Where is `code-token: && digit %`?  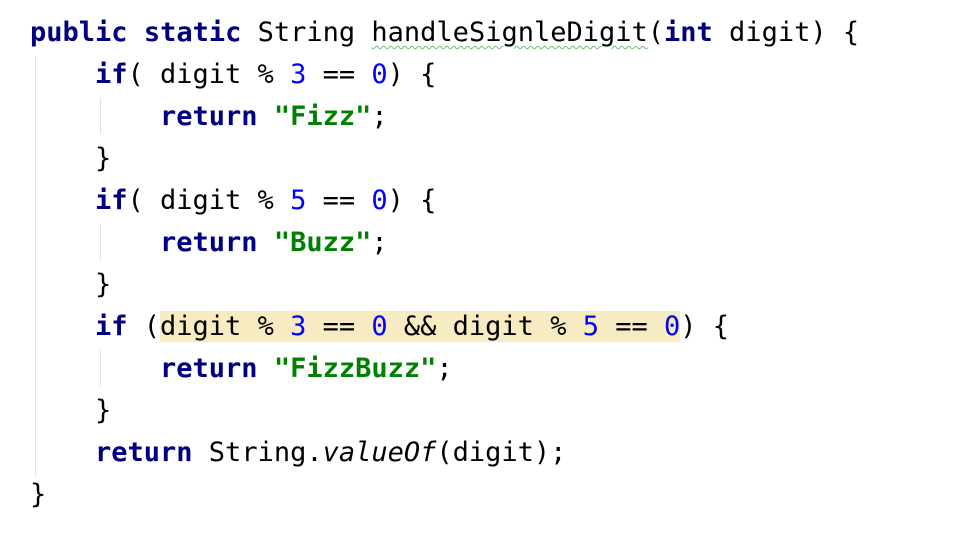
code-token: && digit % is located at coordinates (485, 326).